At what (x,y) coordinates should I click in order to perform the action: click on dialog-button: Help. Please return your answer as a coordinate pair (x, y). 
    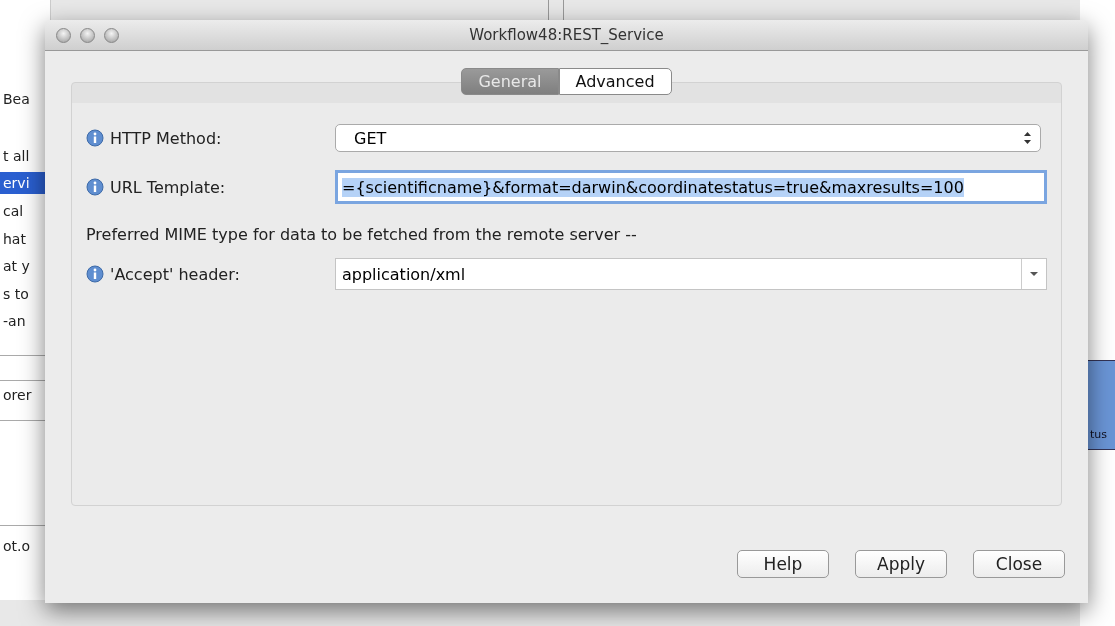
    Looking at the image, I should click on (783, 564).